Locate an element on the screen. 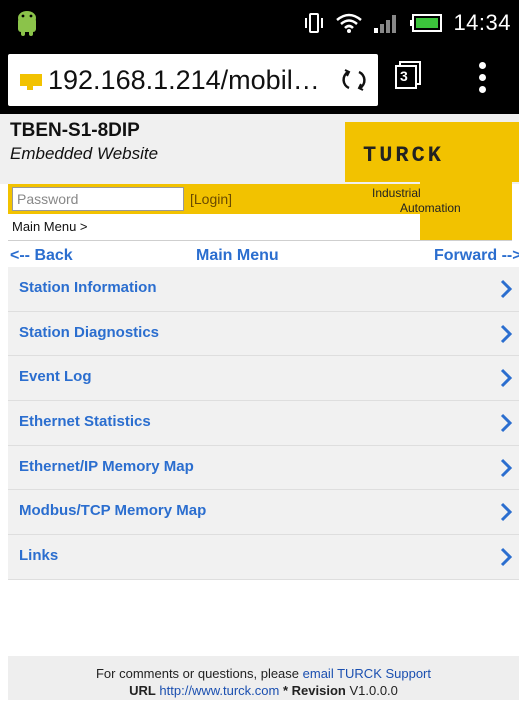 The width and height of the screenshot is (519, 702). menu-item-label: Links is located at coordinates (38, 555).